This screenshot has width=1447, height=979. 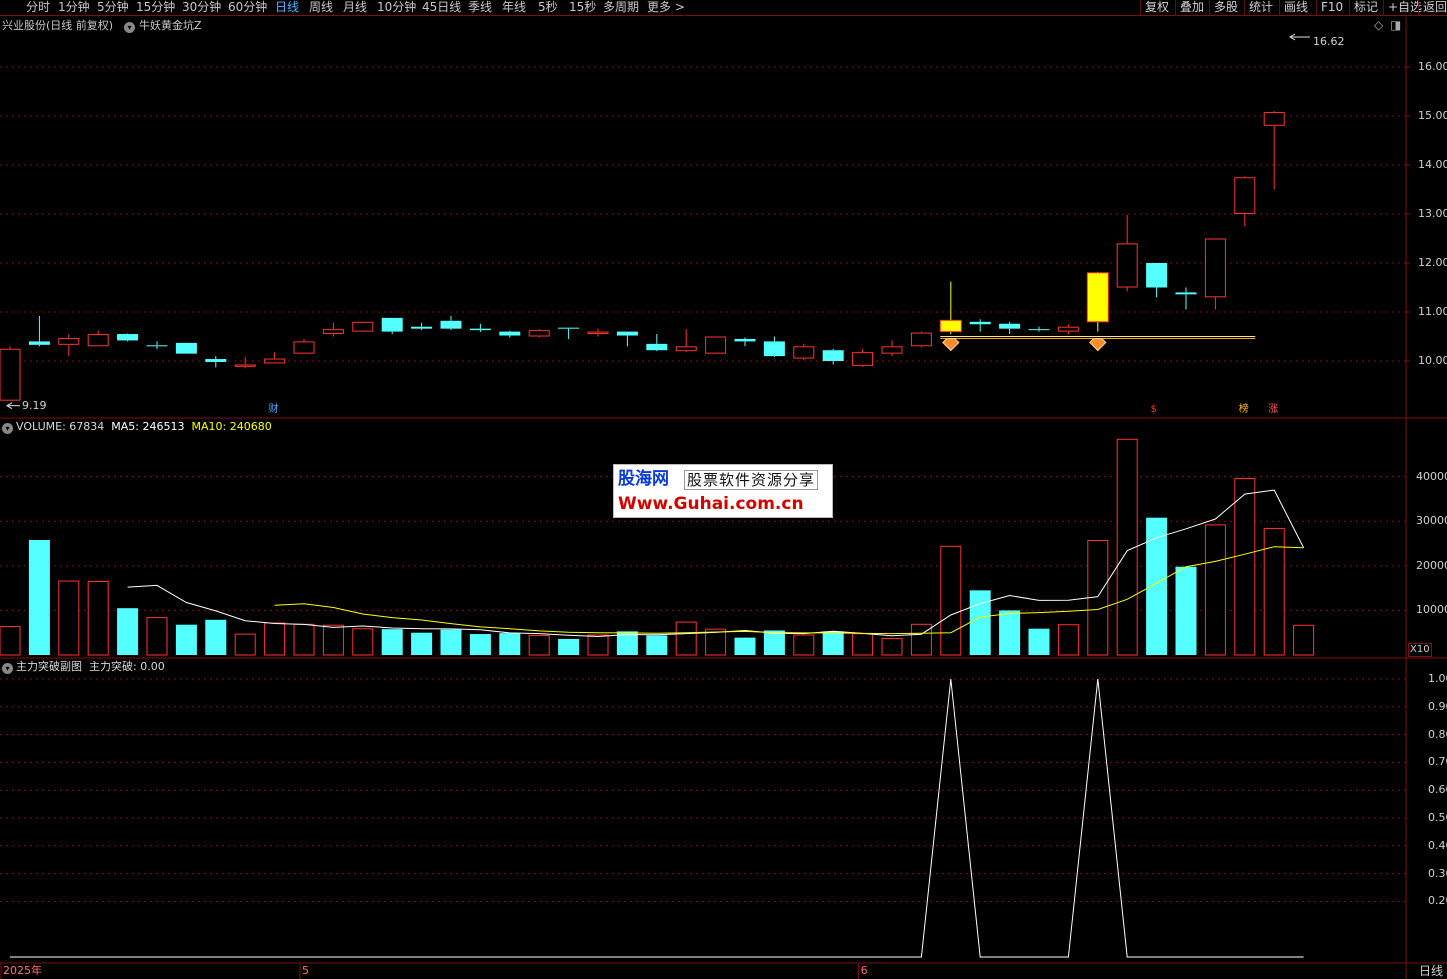 I want to click on price-axis-label: 12.00, so click(x=1432, y=262).